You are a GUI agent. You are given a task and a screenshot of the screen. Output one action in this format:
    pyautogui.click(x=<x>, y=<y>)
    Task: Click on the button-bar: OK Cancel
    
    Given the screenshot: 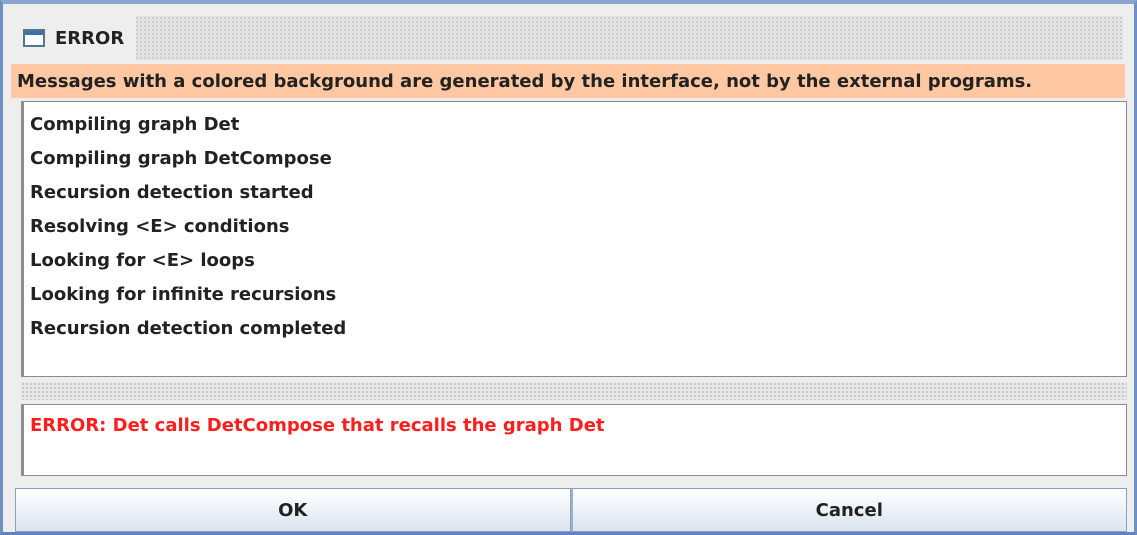 What is the action you would take?
    pyautogui.click(x=571, y=510)
    